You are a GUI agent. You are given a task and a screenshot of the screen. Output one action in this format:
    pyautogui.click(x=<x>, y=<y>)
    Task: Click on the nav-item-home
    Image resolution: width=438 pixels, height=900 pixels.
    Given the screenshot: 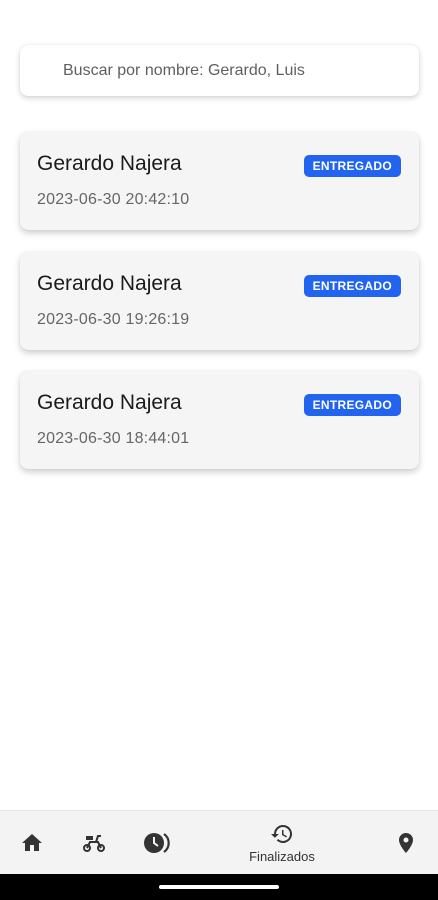 What is the action you would take?
    pyautogui.click(x=32, y=843)
    